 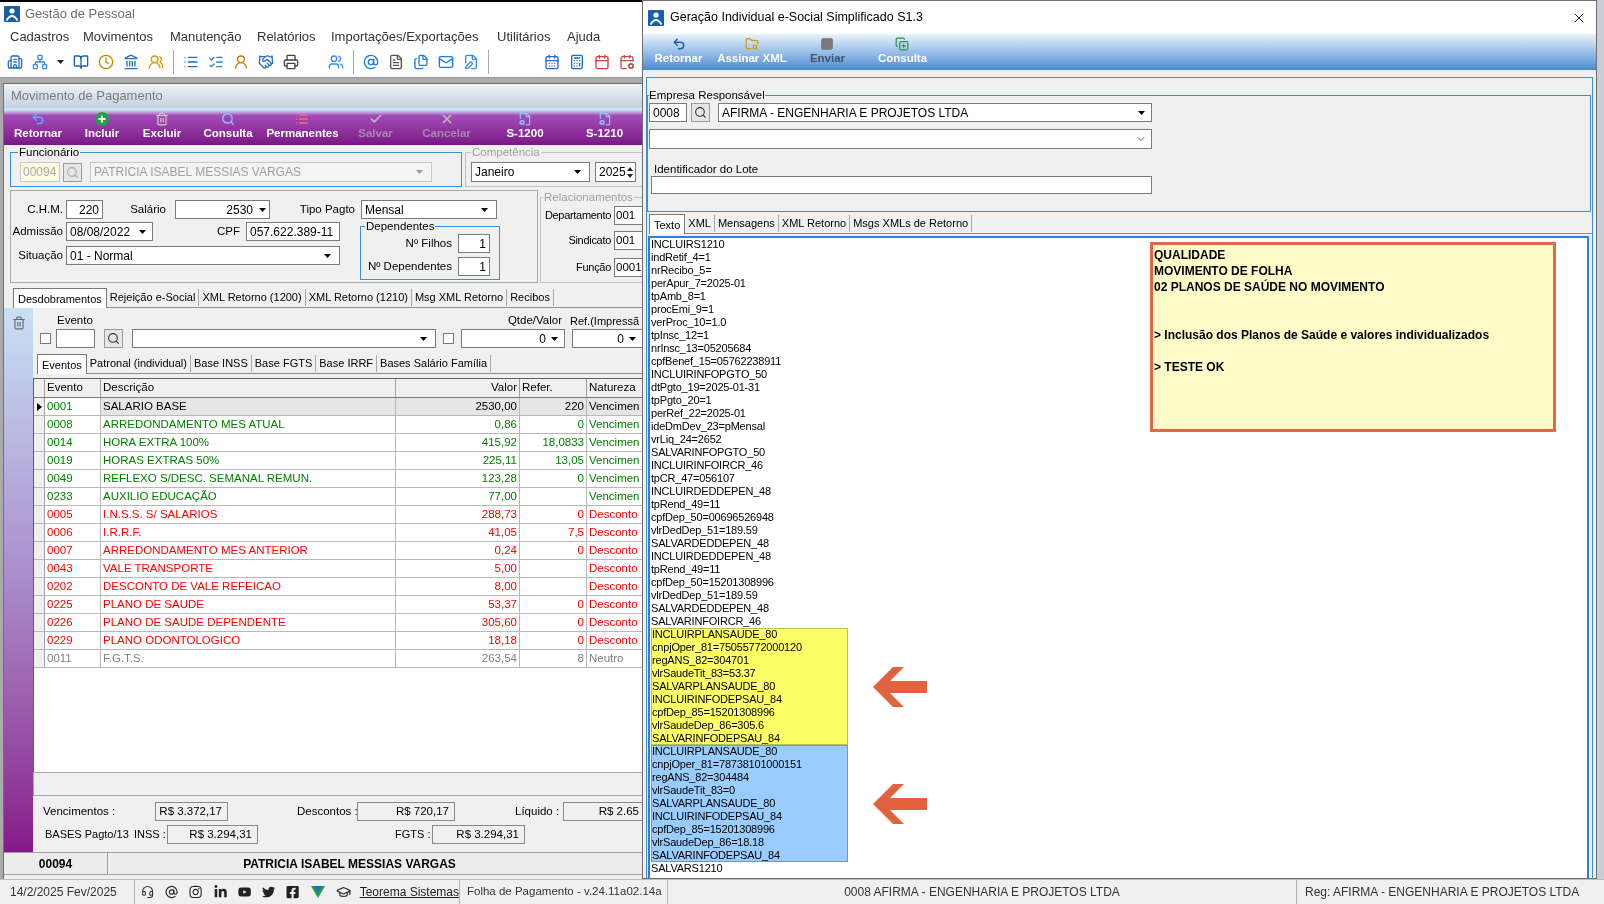 What do you see at coordinates (338, 605) in the screenshot?
I see `table-row: 0225 PLANO DE SAUDE 53,37 0 Desconto` at bounding box center [338, 605].